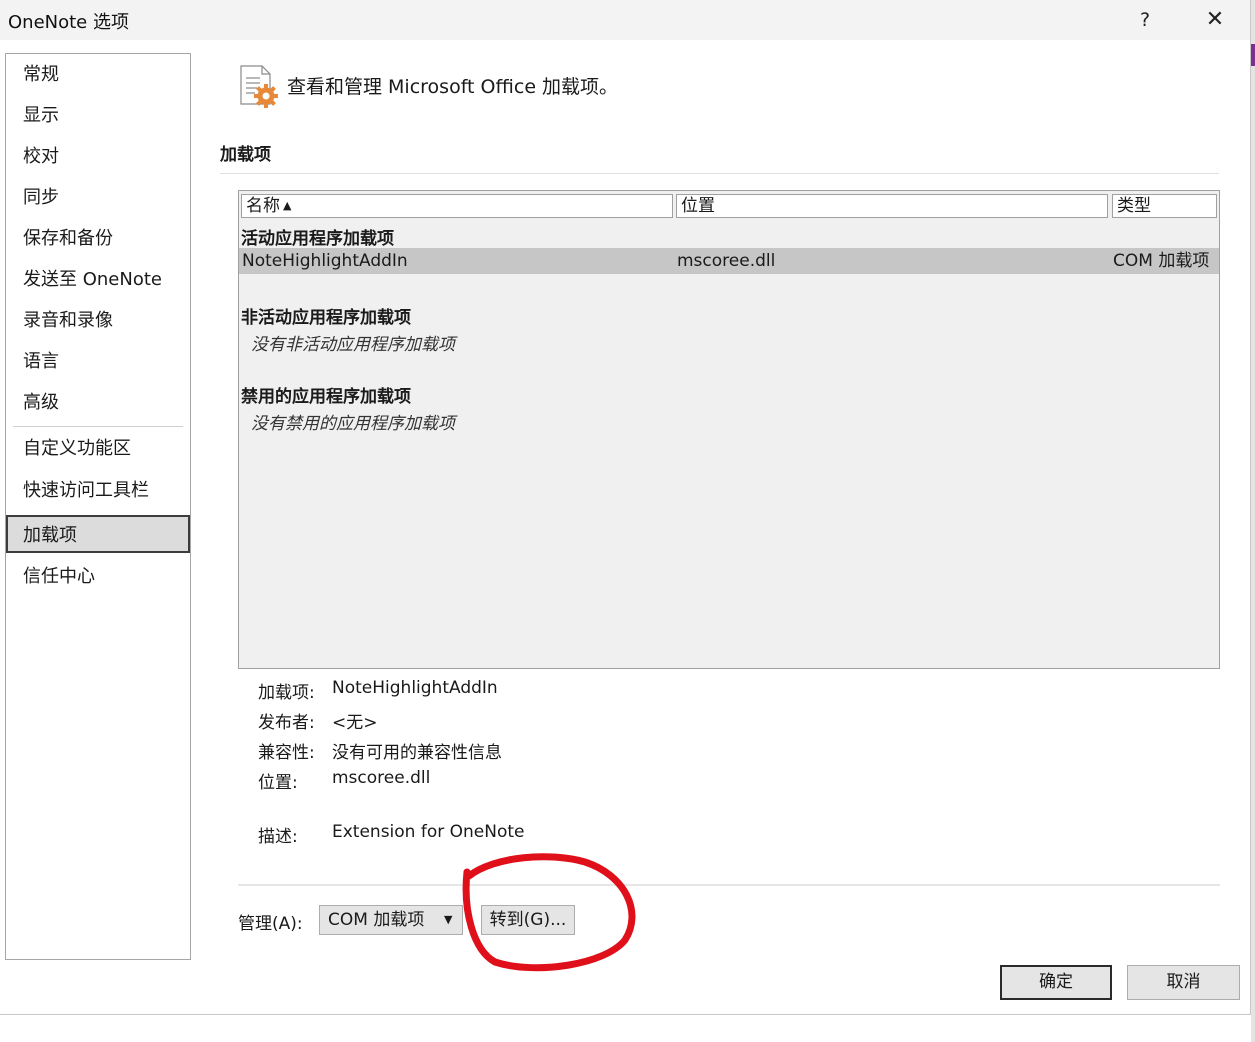 Image resolution: width=1255 pixels, height=1042 pixels. Describe the element at coordinates (50, 535) in the screenshot. I see `nav-item-label: 加载项` at that location.